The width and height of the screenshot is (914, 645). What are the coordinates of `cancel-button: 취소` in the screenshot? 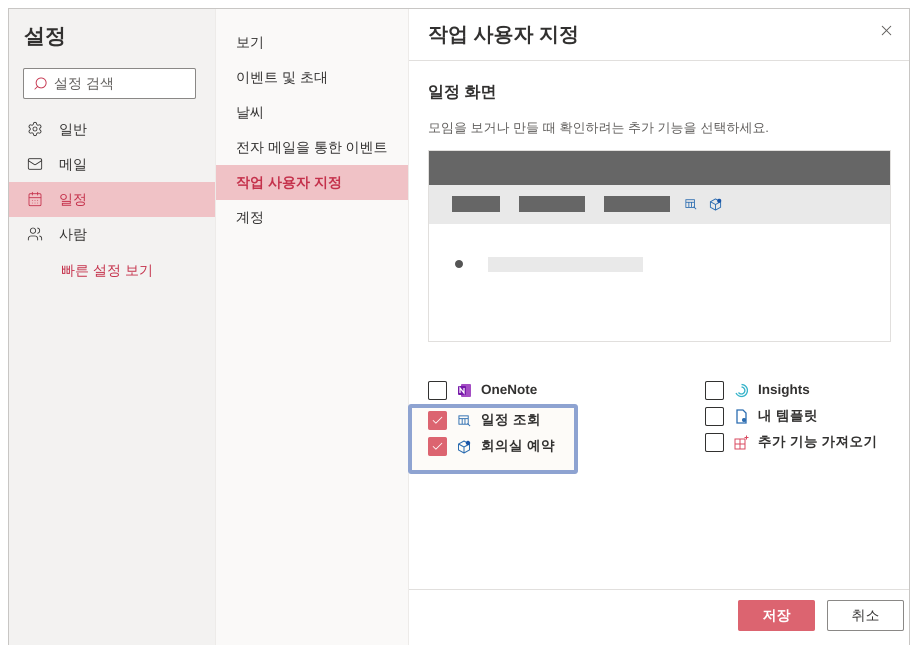 It's located at (865, 615).